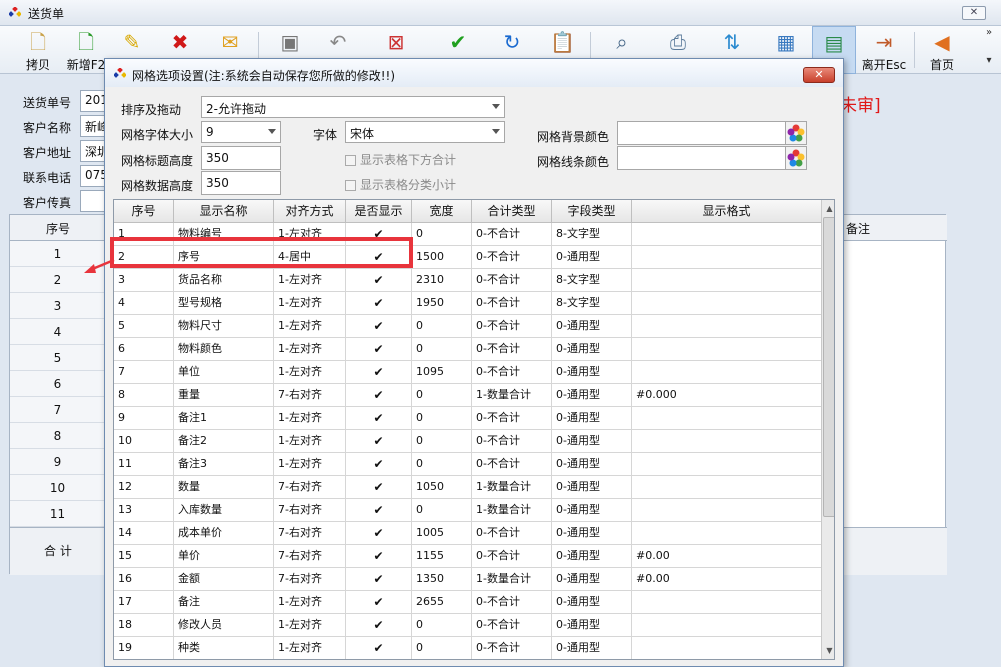  I want to click on data-height-input: 350, so click(241, 183).